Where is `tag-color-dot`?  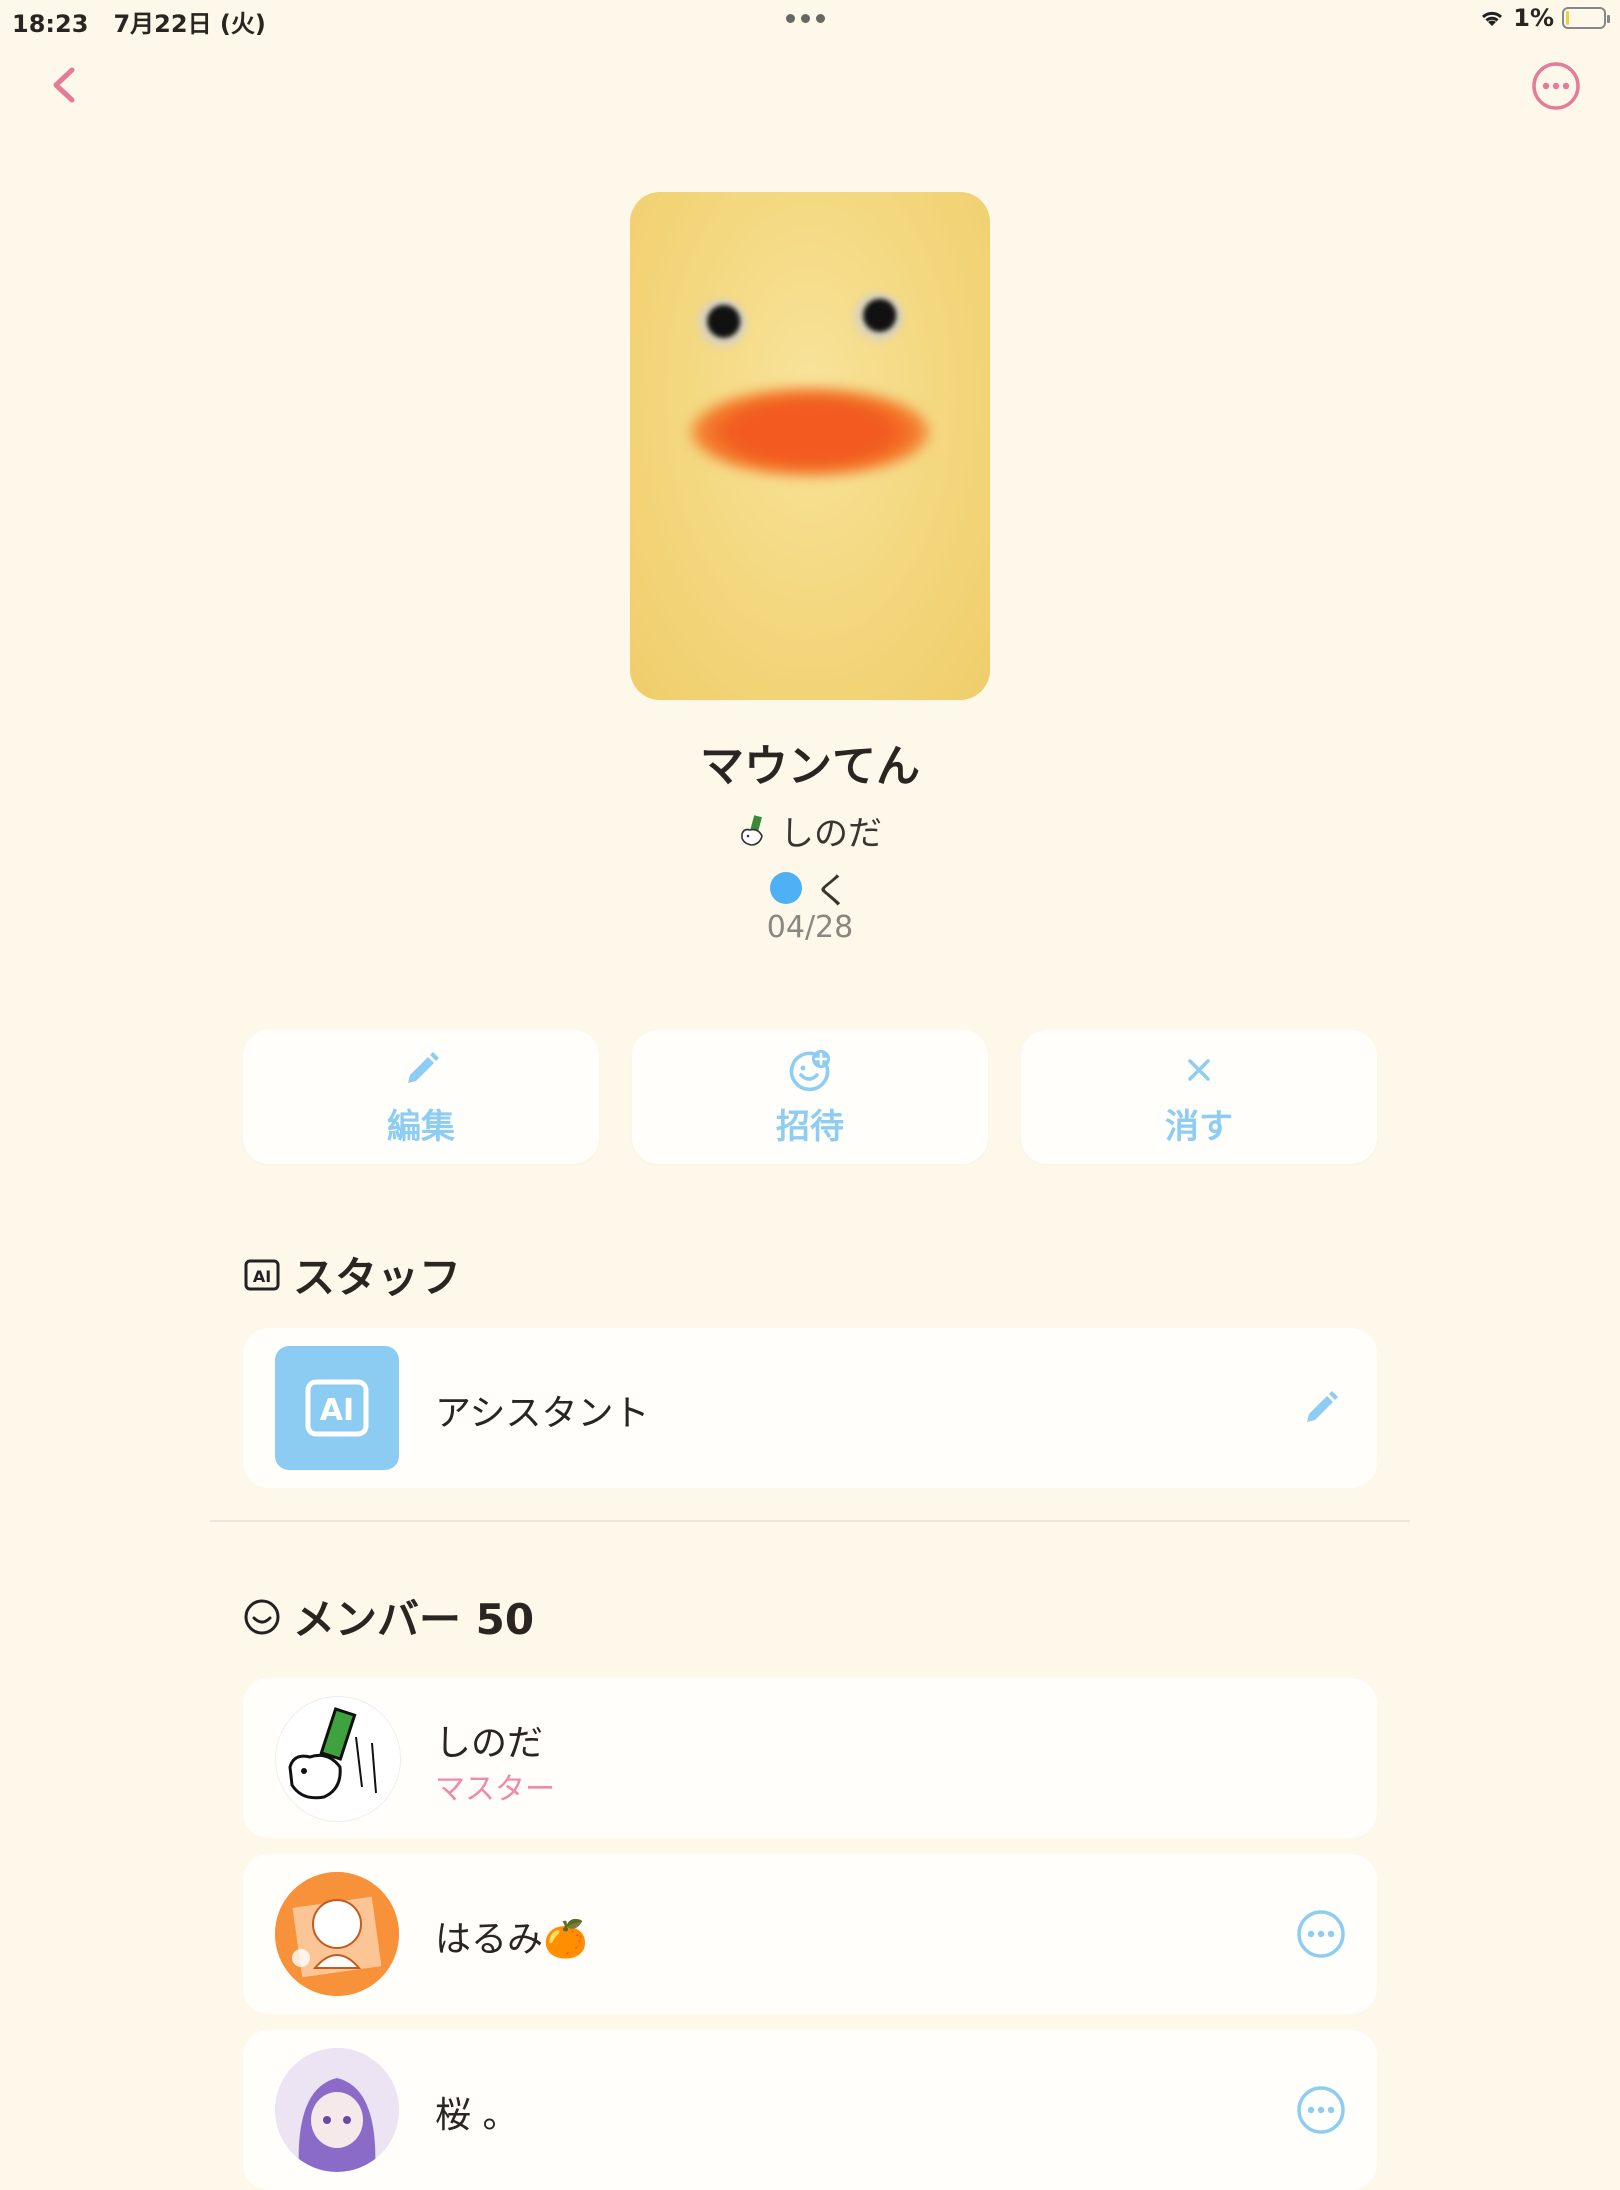 tag-color-dot is located at coordinates (785, 888).